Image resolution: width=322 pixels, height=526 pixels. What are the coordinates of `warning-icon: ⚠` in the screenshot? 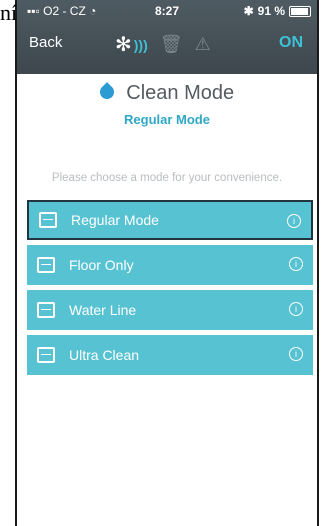 It's located at (203, 44).